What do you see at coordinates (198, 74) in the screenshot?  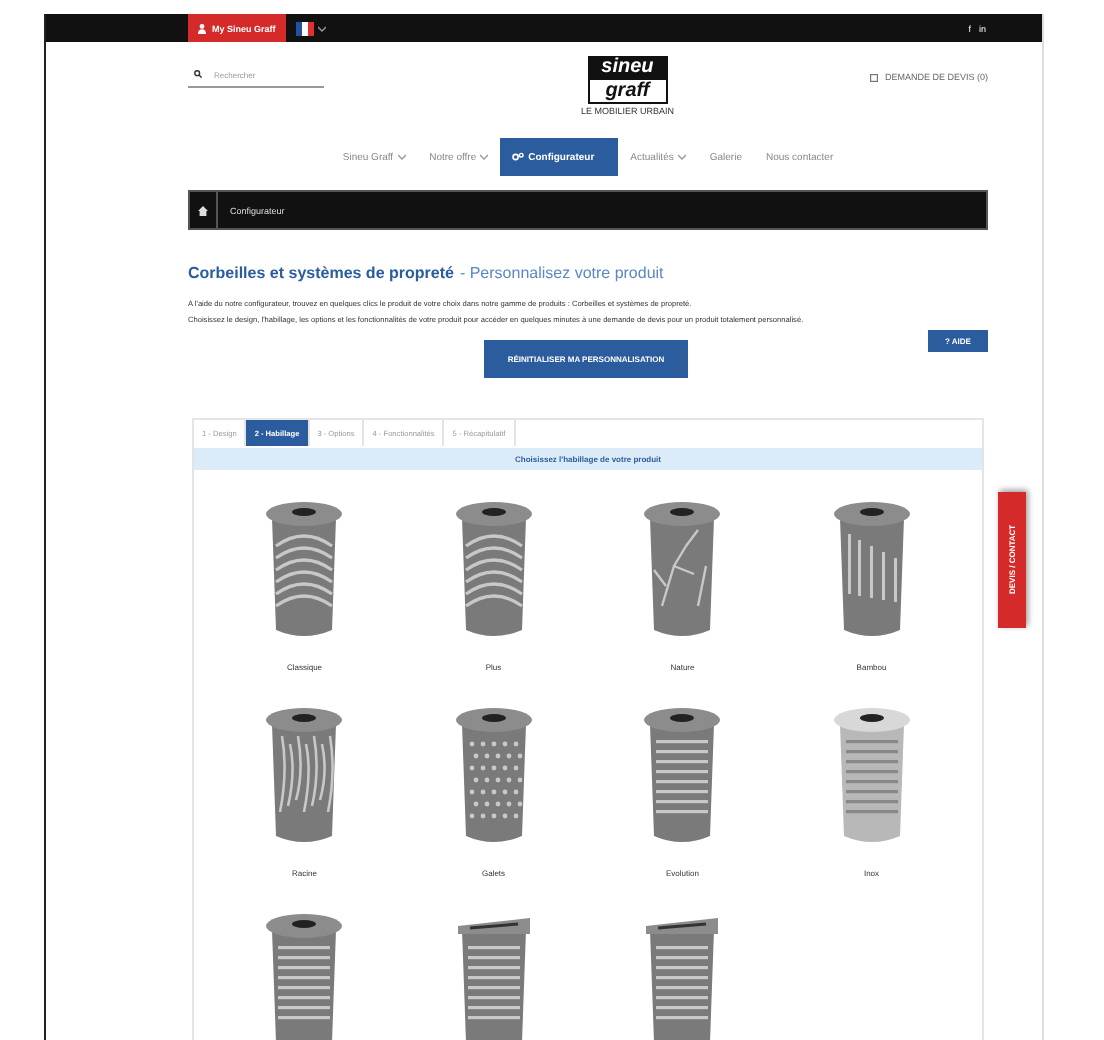 I see `search-icon` at bounding box center [198, 74].